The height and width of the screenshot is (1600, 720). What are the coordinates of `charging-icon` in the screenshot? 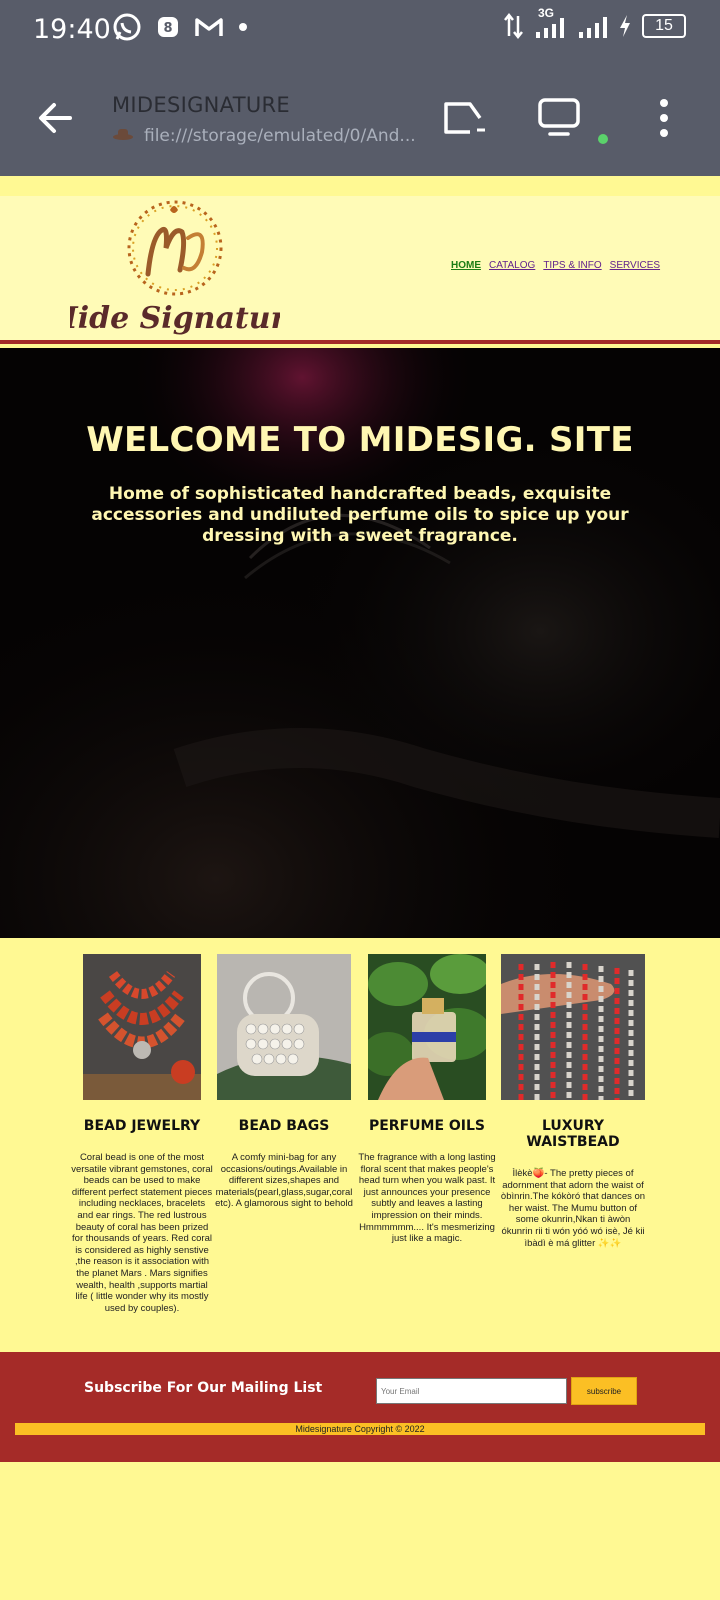 It's located at (625, 26).